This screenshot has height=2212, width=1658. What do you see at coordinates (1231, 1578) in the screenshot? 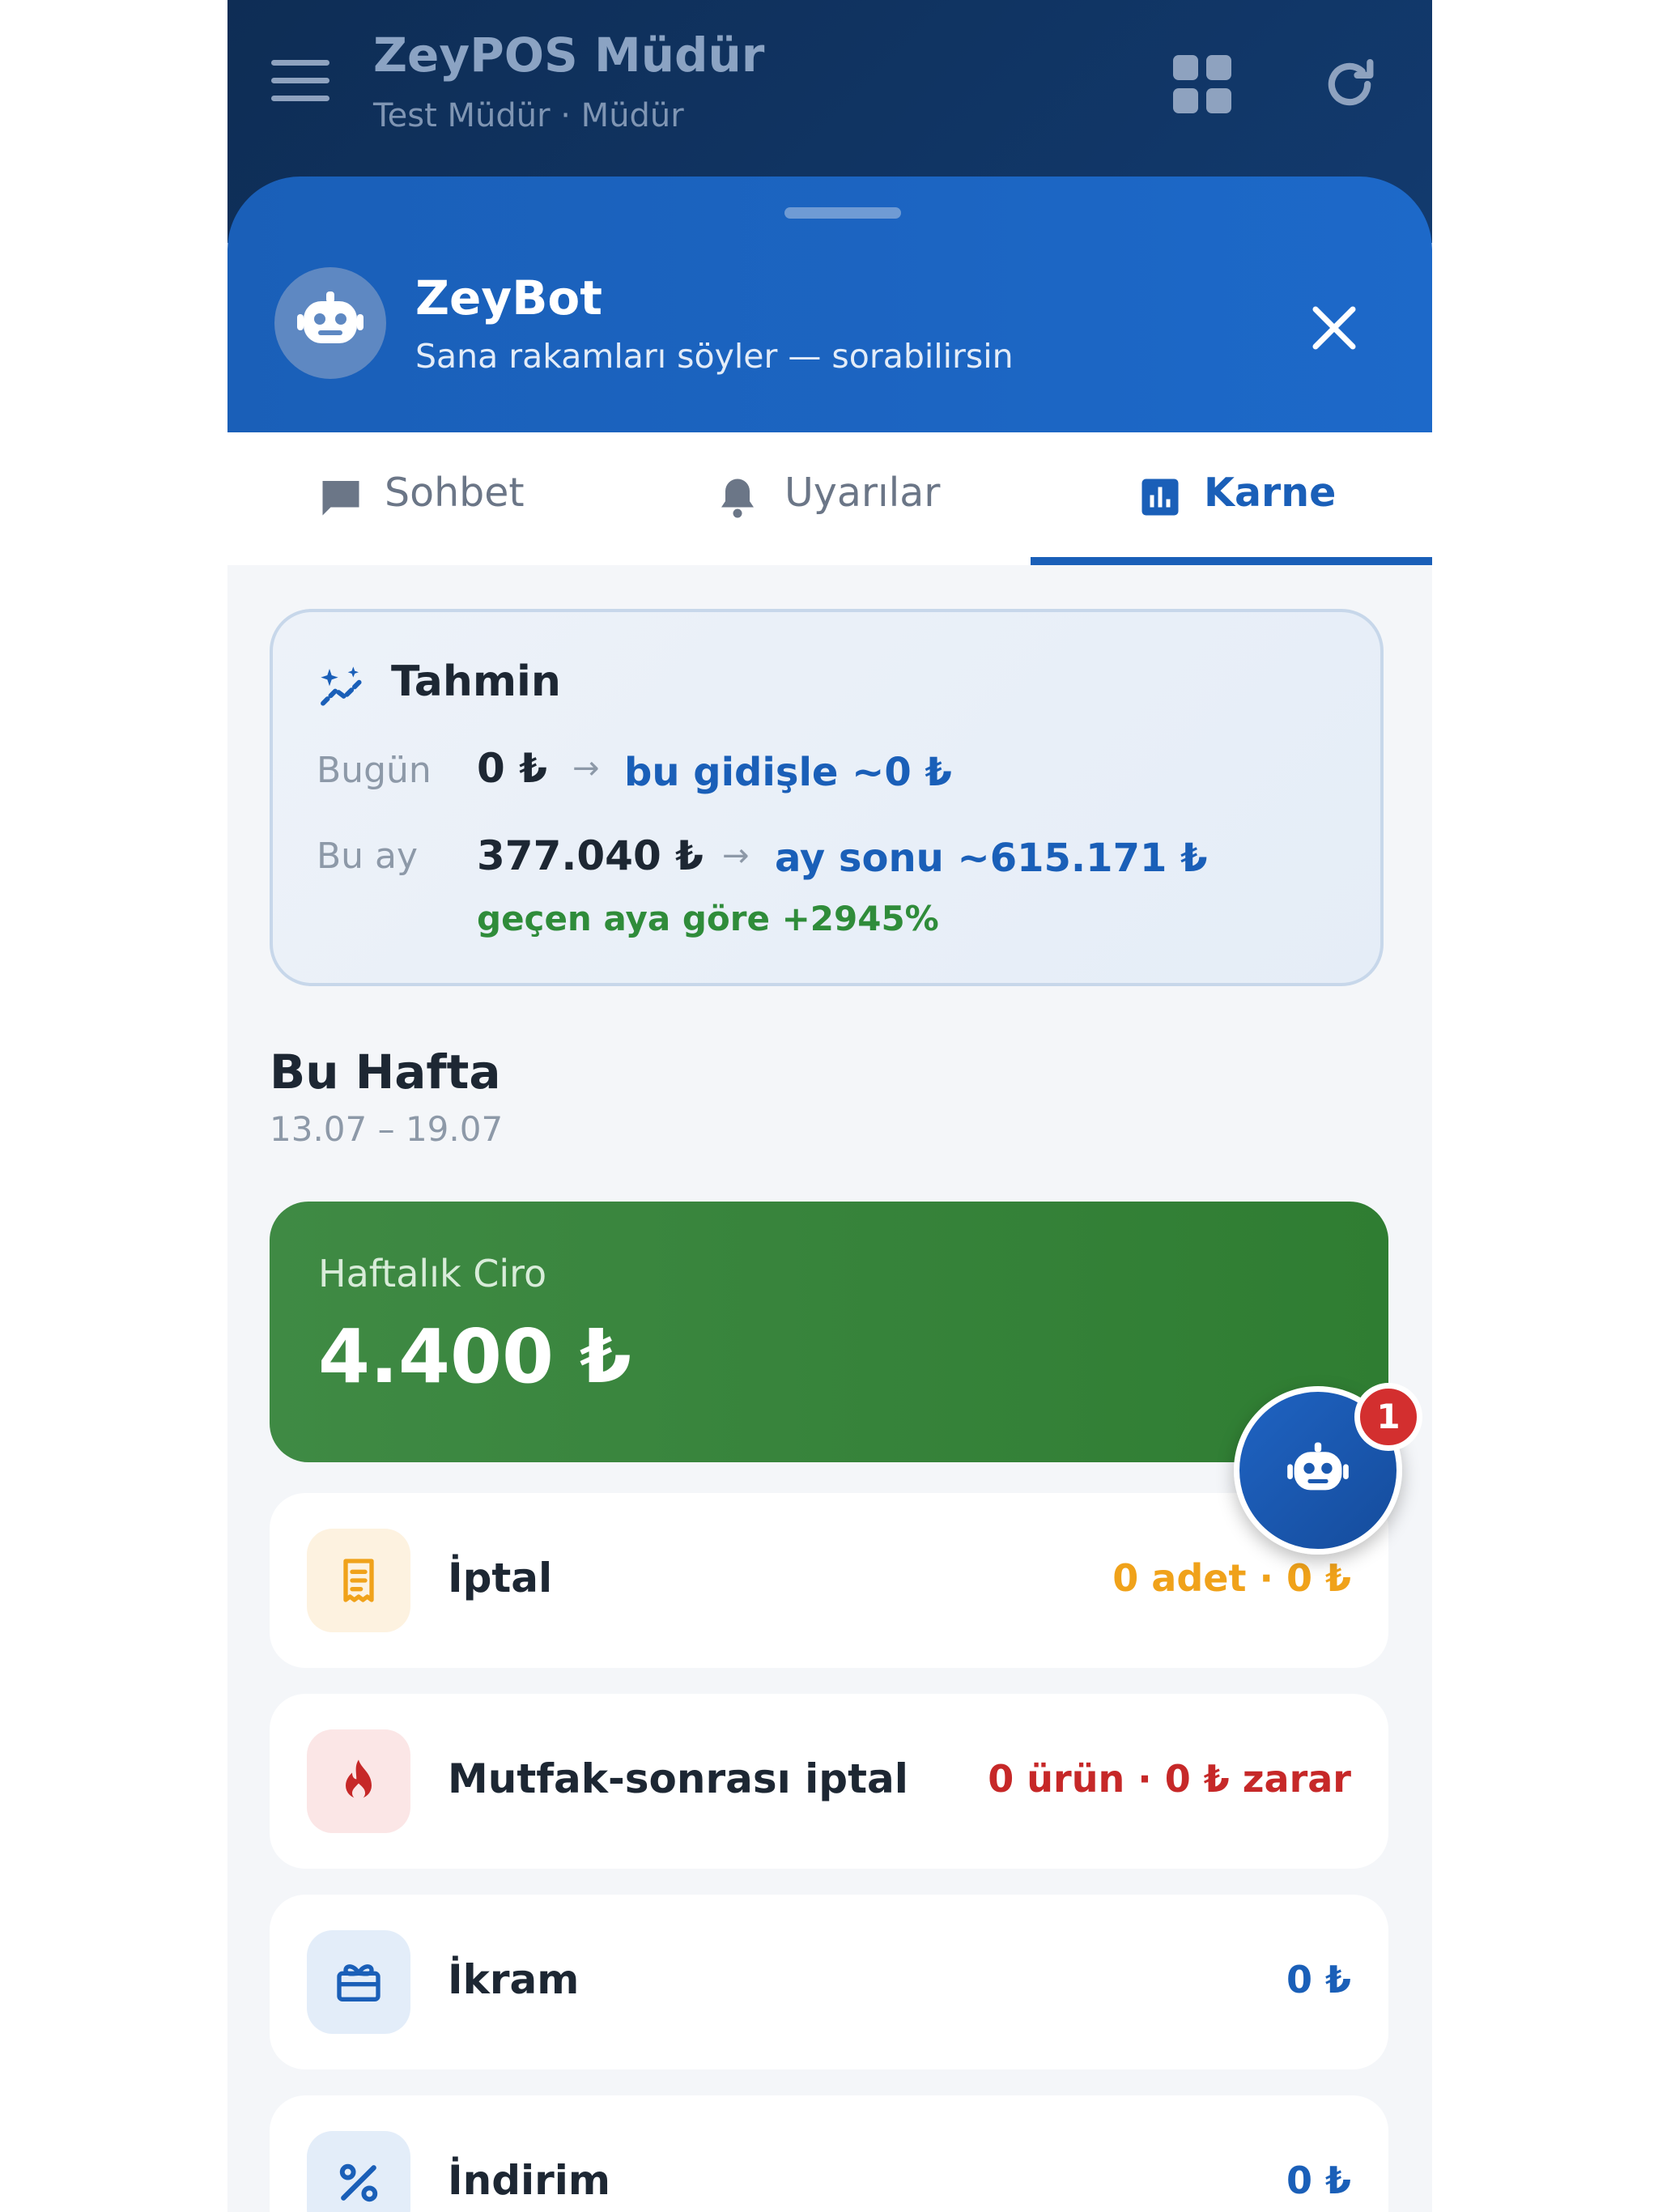
I see `stat-value: 0 adet · 0 ₺` at bounding box center [1231, 1578].